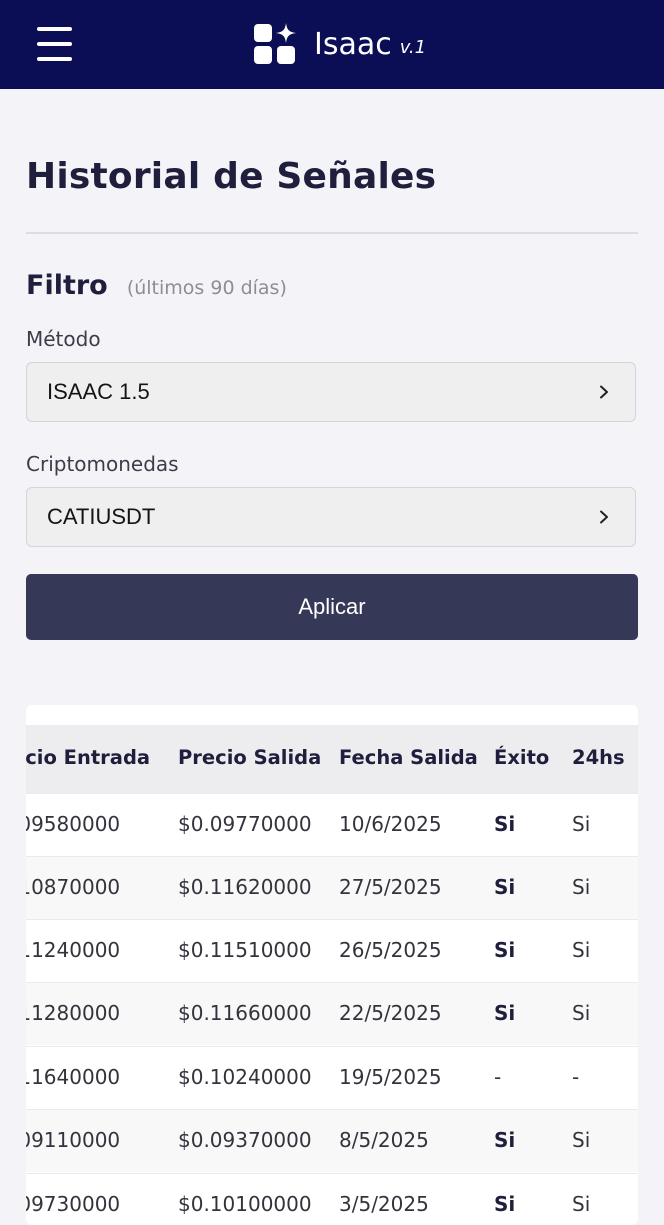 The height and width of the screenshot is (1225, 664). I want to click on exit-price-cell: $0.11620000, so click(245, 887).